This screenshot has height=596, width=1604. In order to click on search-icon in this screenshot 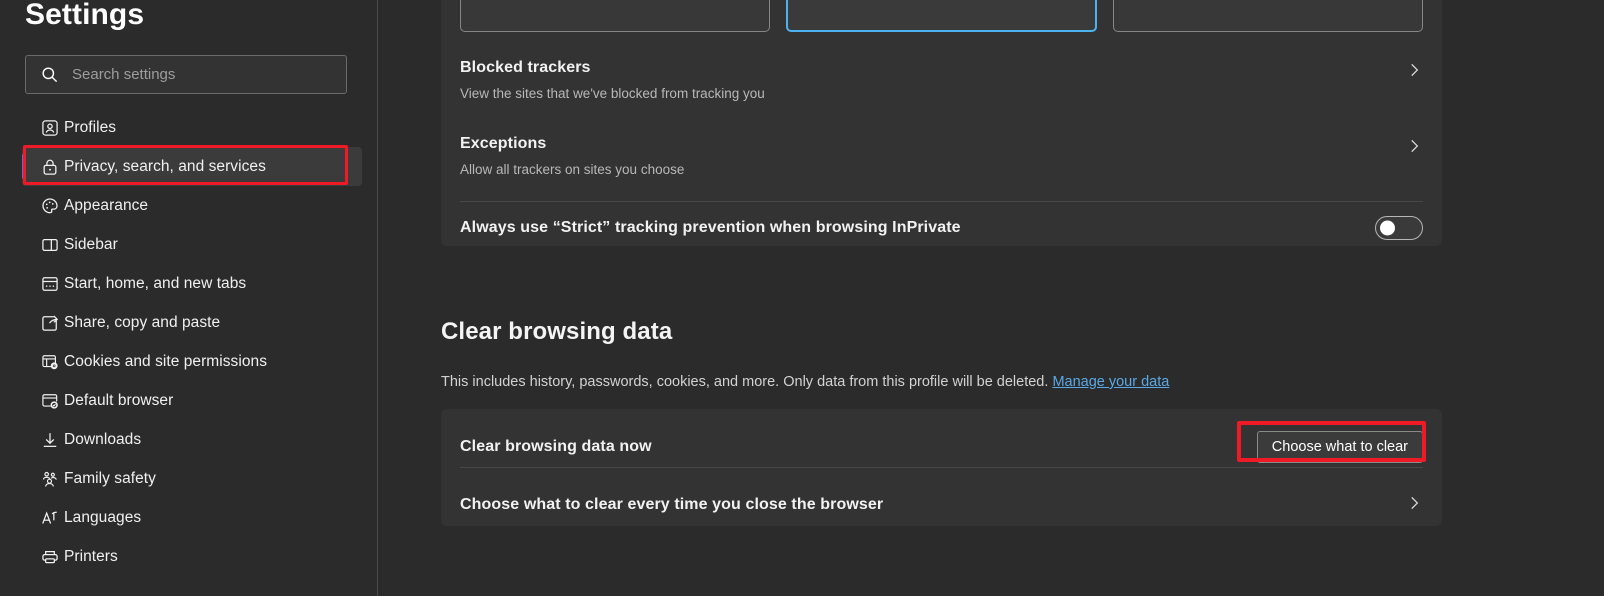, I will do `click(49, 74)`.